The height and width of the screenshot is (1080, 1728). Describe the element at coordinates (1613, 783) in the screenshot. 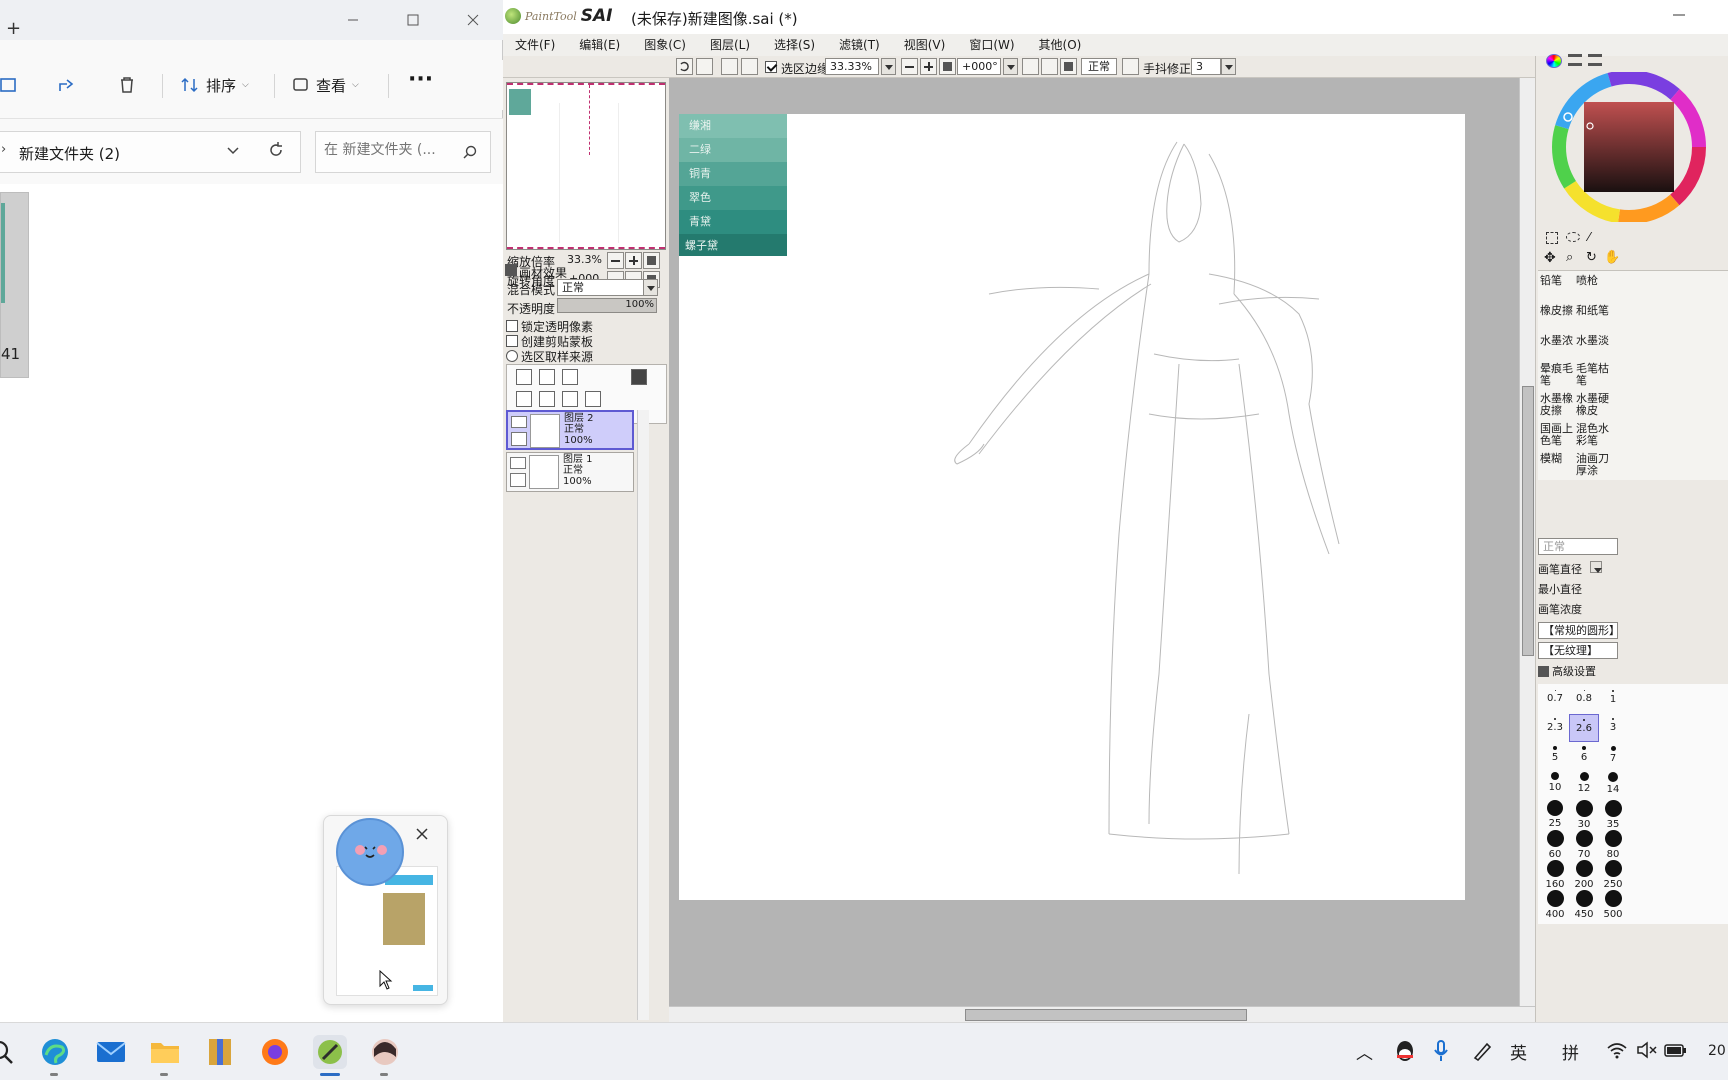

I see `size-cell: 14` at that location.